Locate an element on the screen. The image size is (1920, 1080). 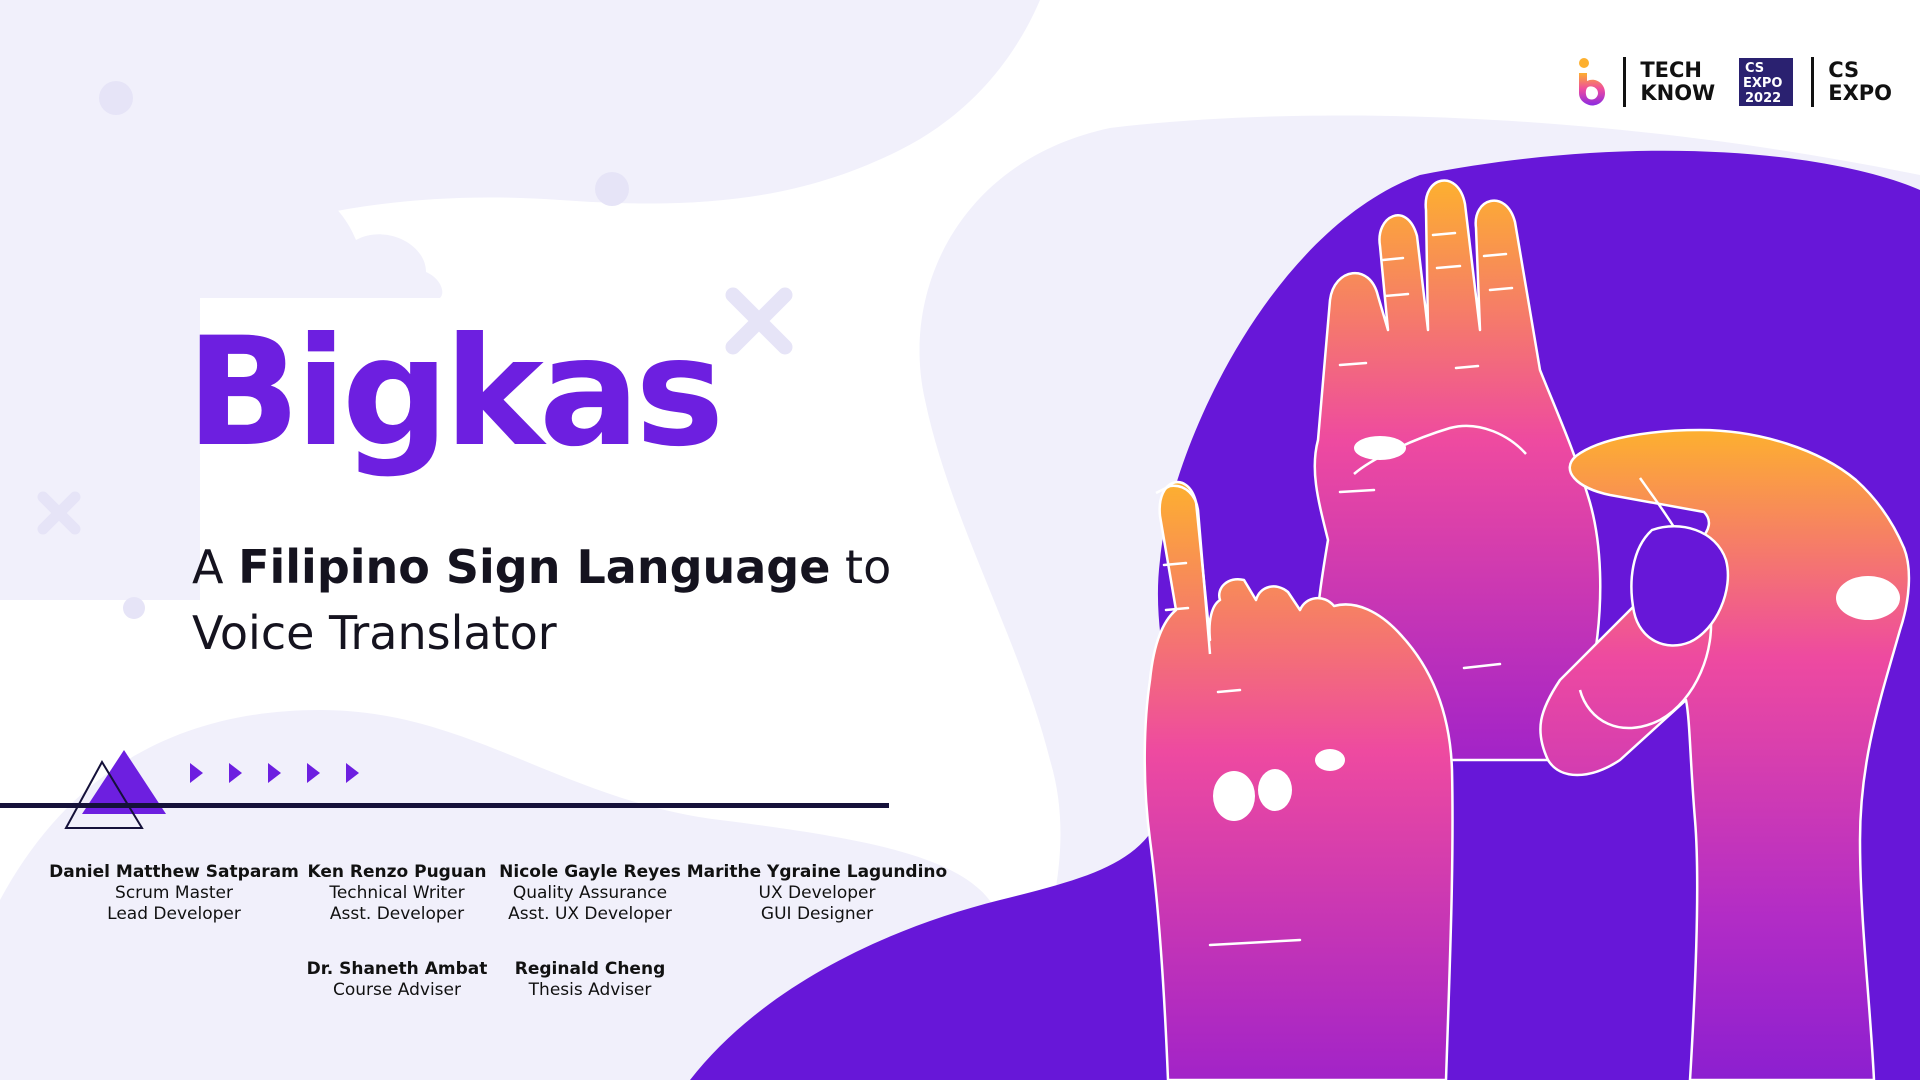
csexpo-line1: CS is located at coordinates (1844, 70).